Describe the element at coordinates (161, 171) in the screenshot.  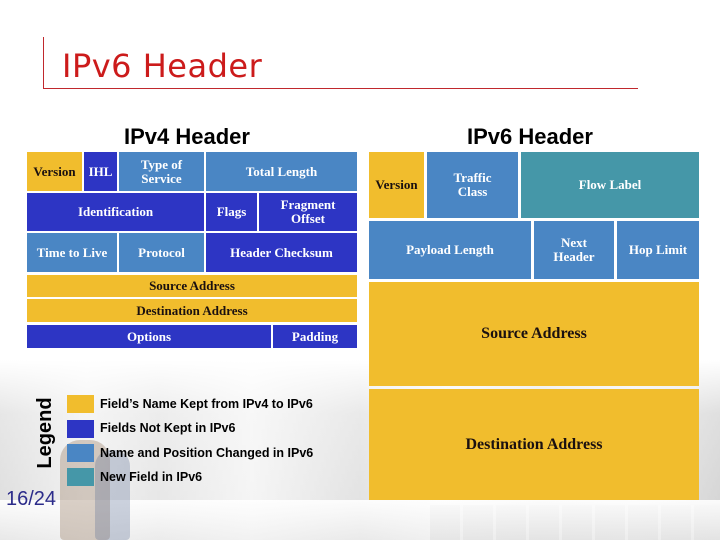
I see `ipv4-tos-field: Type of Service` at that location.